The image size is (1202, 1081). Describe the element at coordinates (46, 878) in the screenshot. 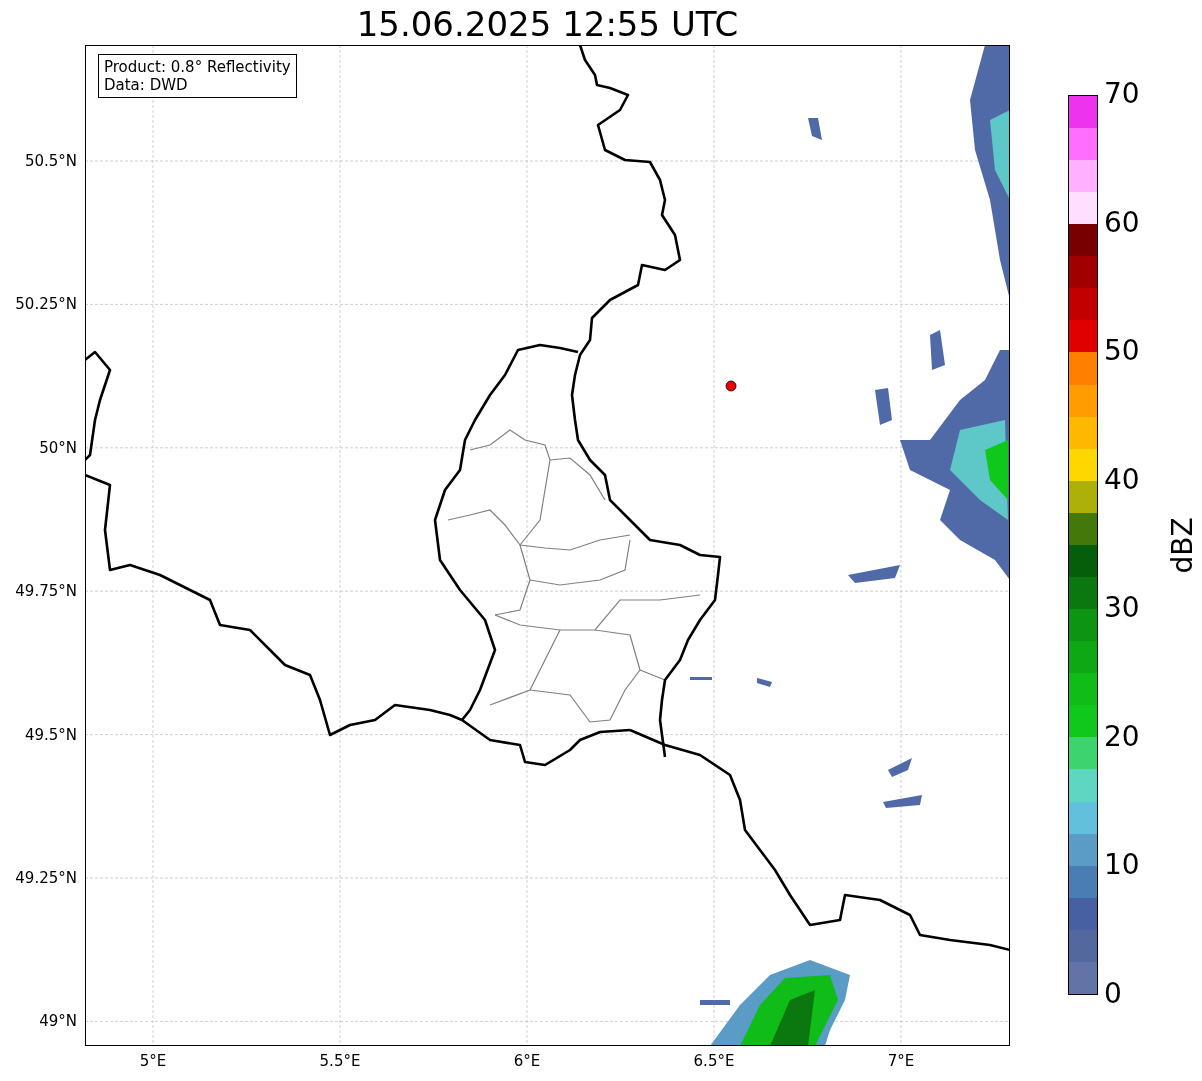

I see `latitude-label: 49.25°N` at that location.